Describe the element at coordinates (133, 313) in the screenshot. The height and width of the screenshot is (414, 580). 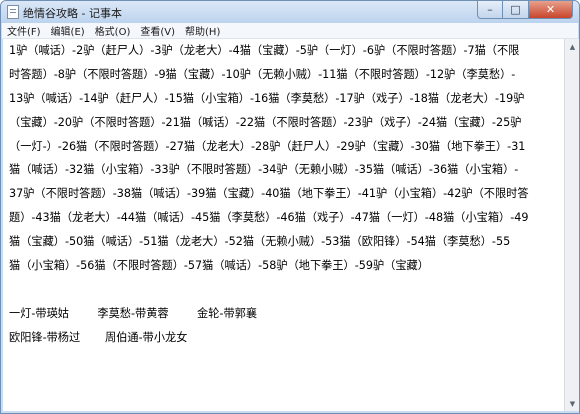
I see `text-line: 一灯-带瑛姑 李莫愁-带黄蓉 金轮-带郭襄` at that location.